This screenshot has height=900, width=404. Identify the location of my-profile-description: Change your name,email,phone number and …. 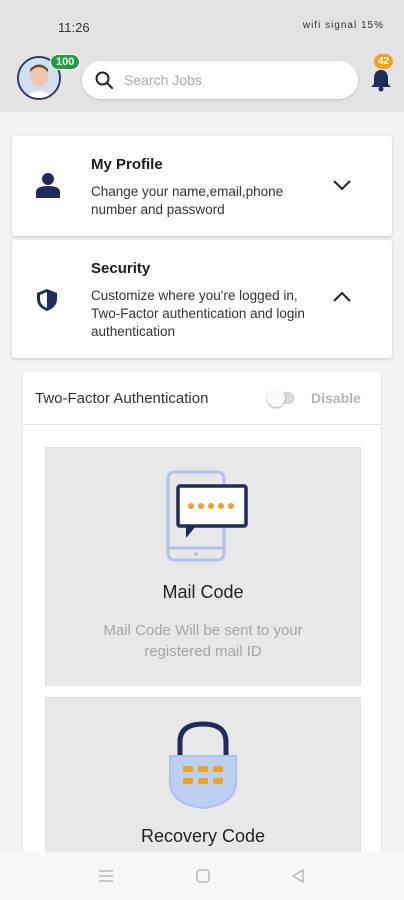
(187, 200).